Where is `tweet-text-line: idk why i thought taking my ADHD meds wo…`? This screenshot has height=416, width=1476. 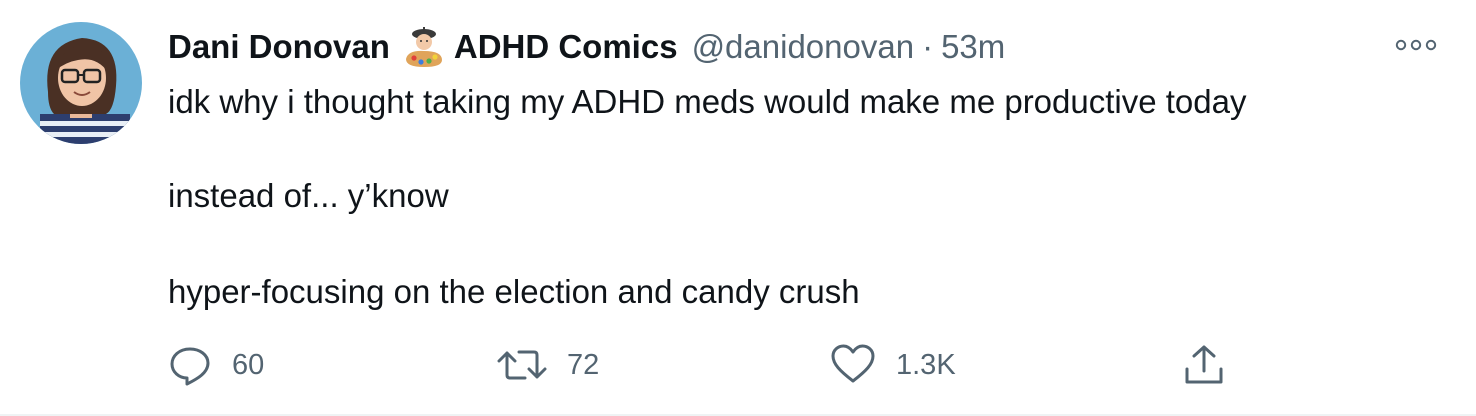
tweet-text-line: idk why i thought taking my ADHD meds wo… is located at coordinates (707, 101).